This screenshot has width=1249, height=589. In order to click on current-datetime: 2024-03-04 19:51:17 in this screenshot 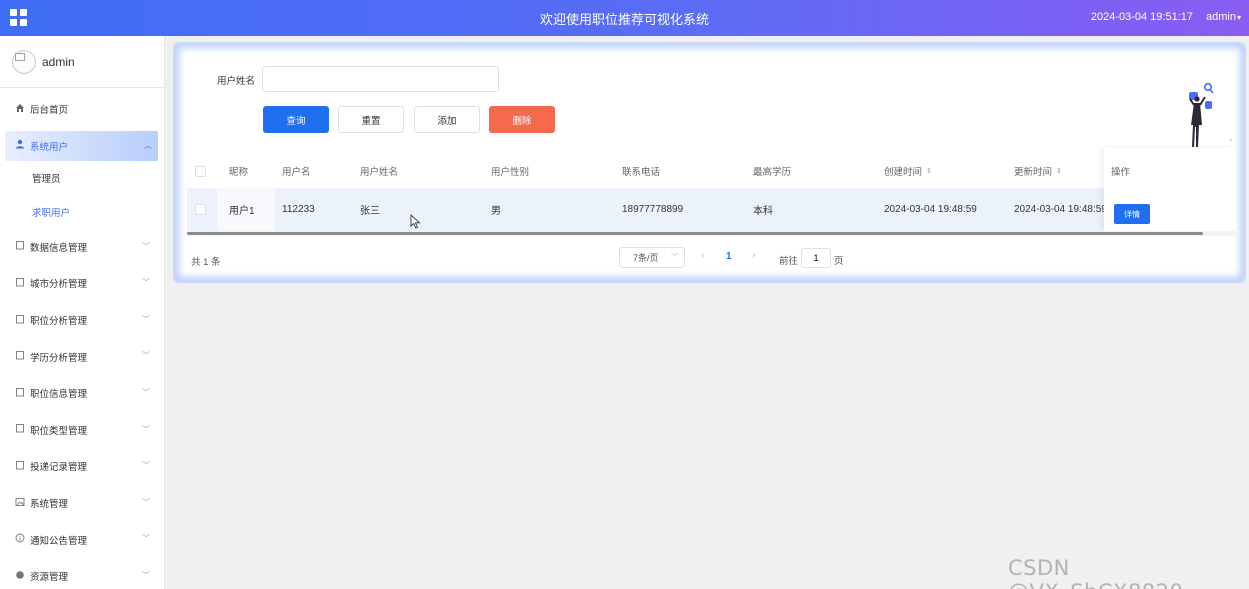, I will do `click(1141, 17)`.